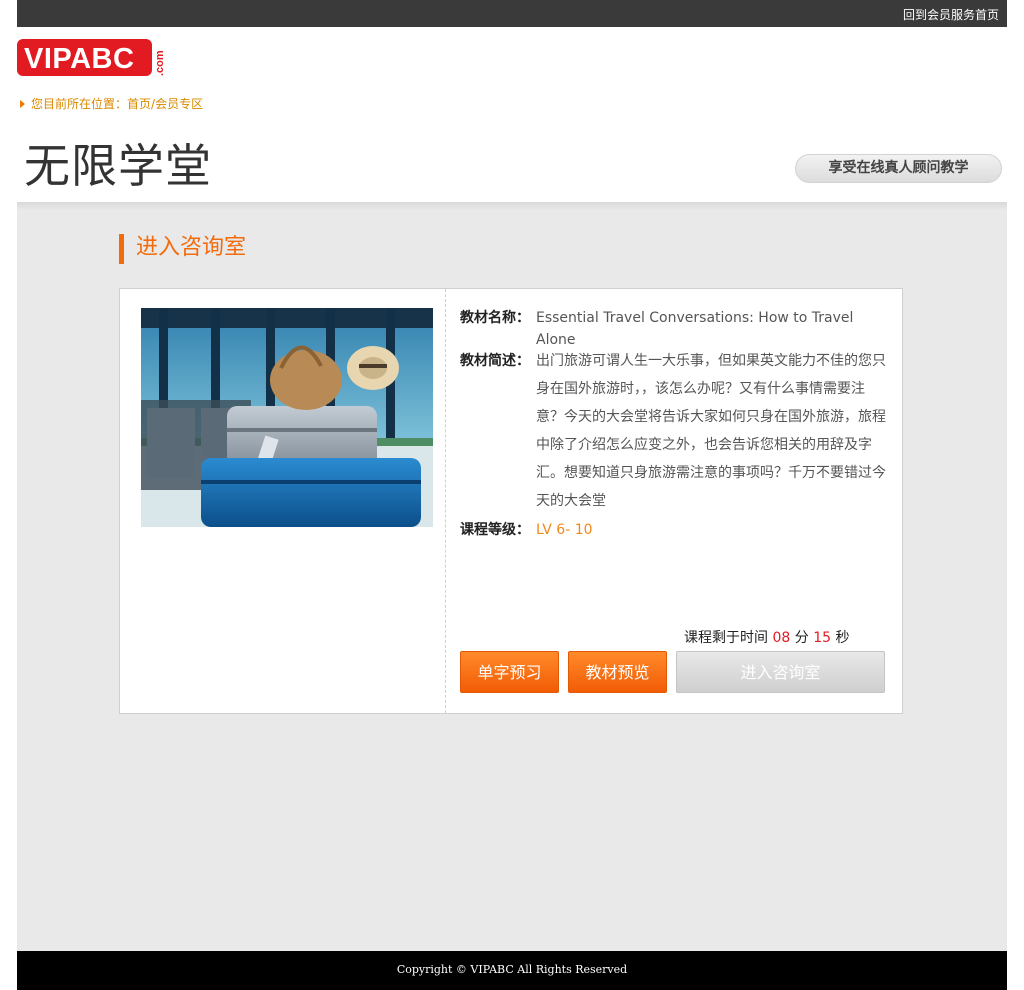  What do you see at coordinates (495, 318) in the screenshot?
I see `course-title-label: 教材名称：` at bounding box center [495, 318].